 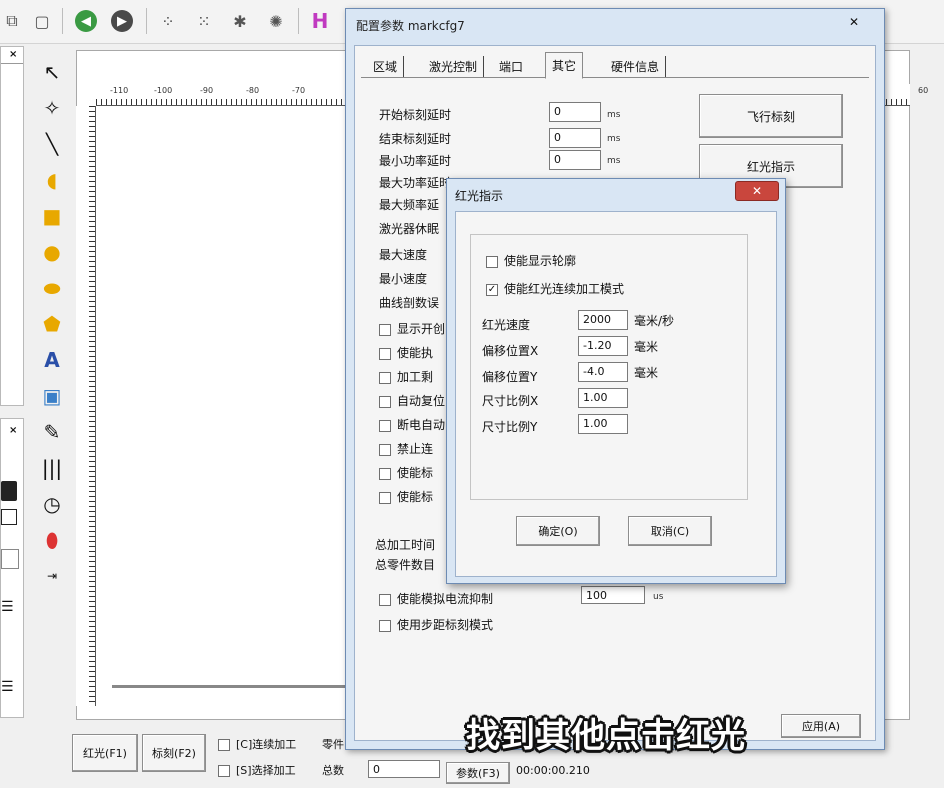 What do you see at coordinates (854, 22) in the screenshot?
I see `close-icon: ✕` at bounding box center [854, 22].